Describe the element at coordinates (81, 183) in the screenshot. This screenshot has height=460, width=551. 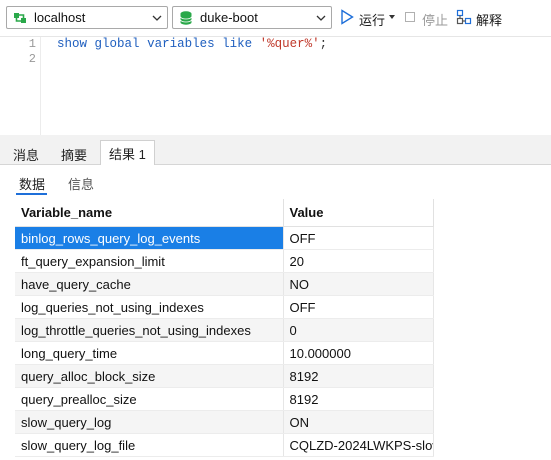
I see `subtab-info: 信息` at that location.